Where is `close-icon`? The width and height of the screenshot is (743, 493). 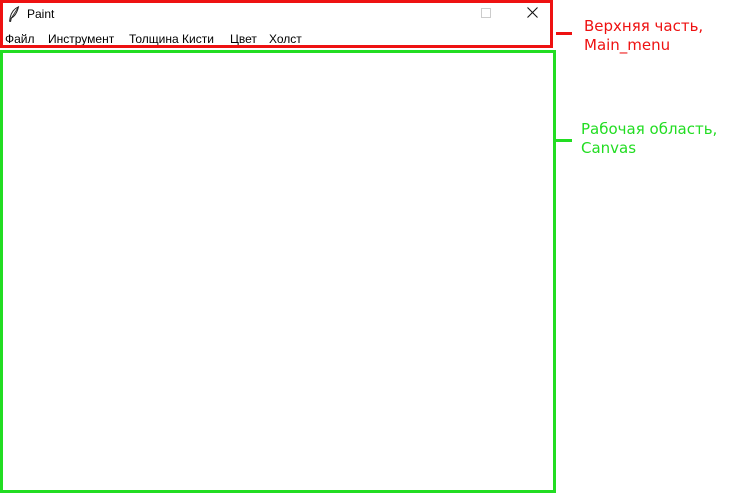
close-icon is located at coordinates (532, 14).